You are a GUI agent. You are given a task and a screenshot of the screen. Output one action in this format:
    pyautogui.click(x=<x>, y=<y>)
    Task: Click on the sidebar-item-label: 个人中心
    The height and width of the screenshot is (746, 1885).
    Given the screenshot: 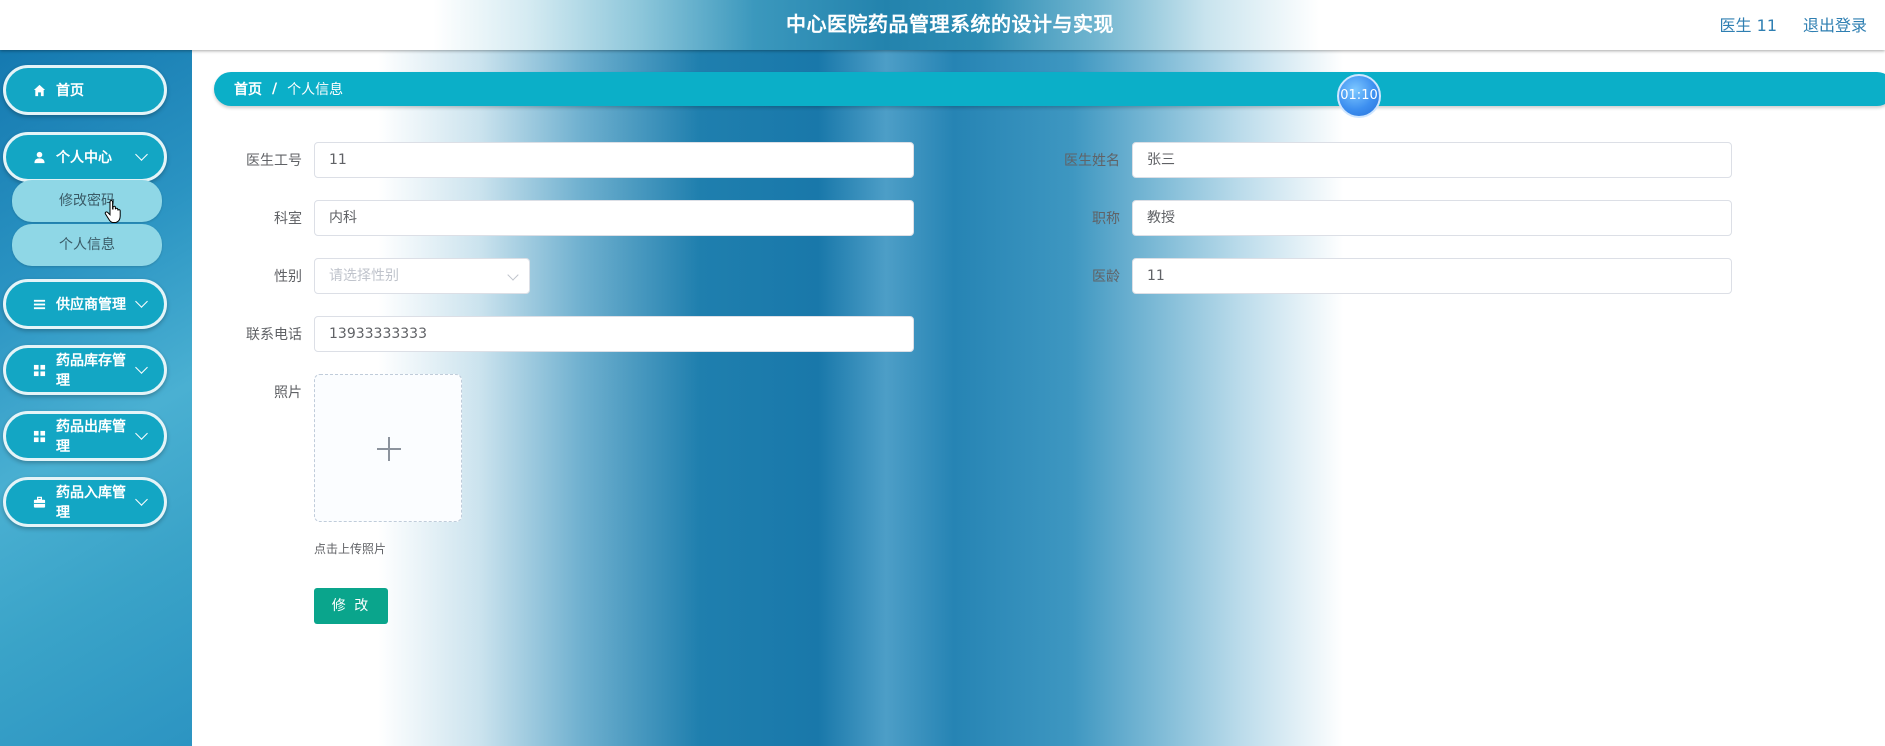 What is the action you would take?
    pyautogui.click(x=84, y=158)
    